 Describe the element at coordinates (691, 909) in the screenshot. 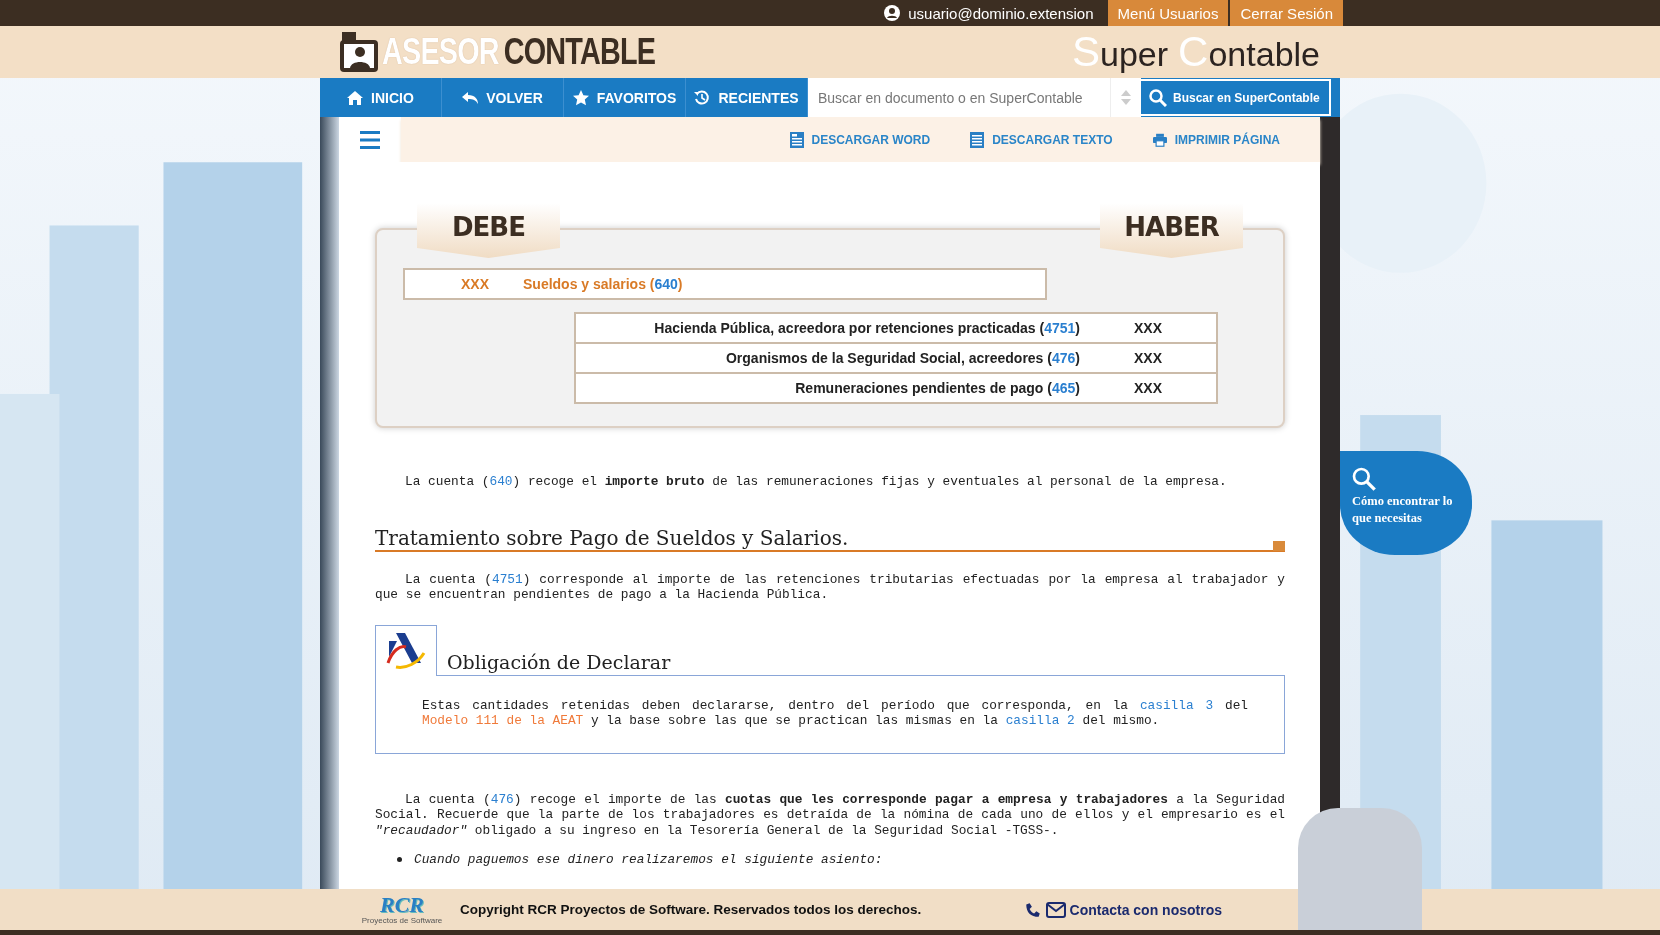

I see `copyright-text: Copyright RCR Proyectos de Software. Reservados todos los derechos.` at that location.